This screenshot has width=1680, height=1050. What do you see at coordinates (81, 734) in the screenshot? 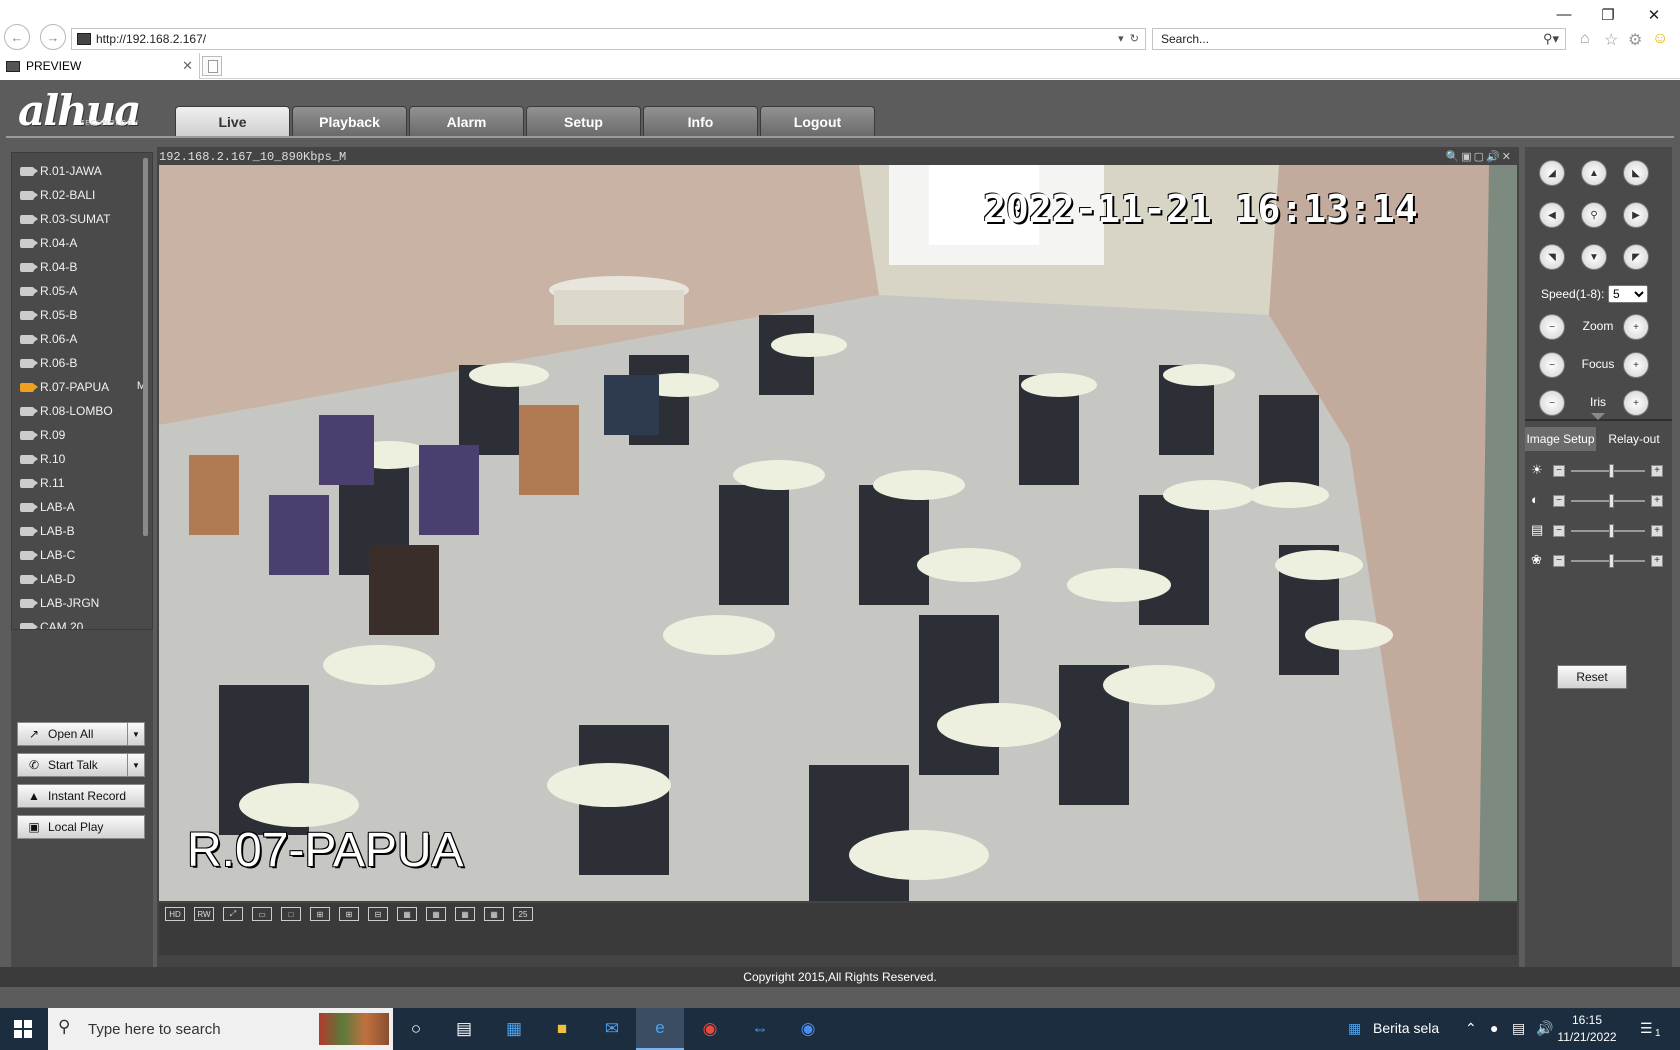
I see `open-all-button: ↗ Open All ▼` at bounding box center [81, 734].